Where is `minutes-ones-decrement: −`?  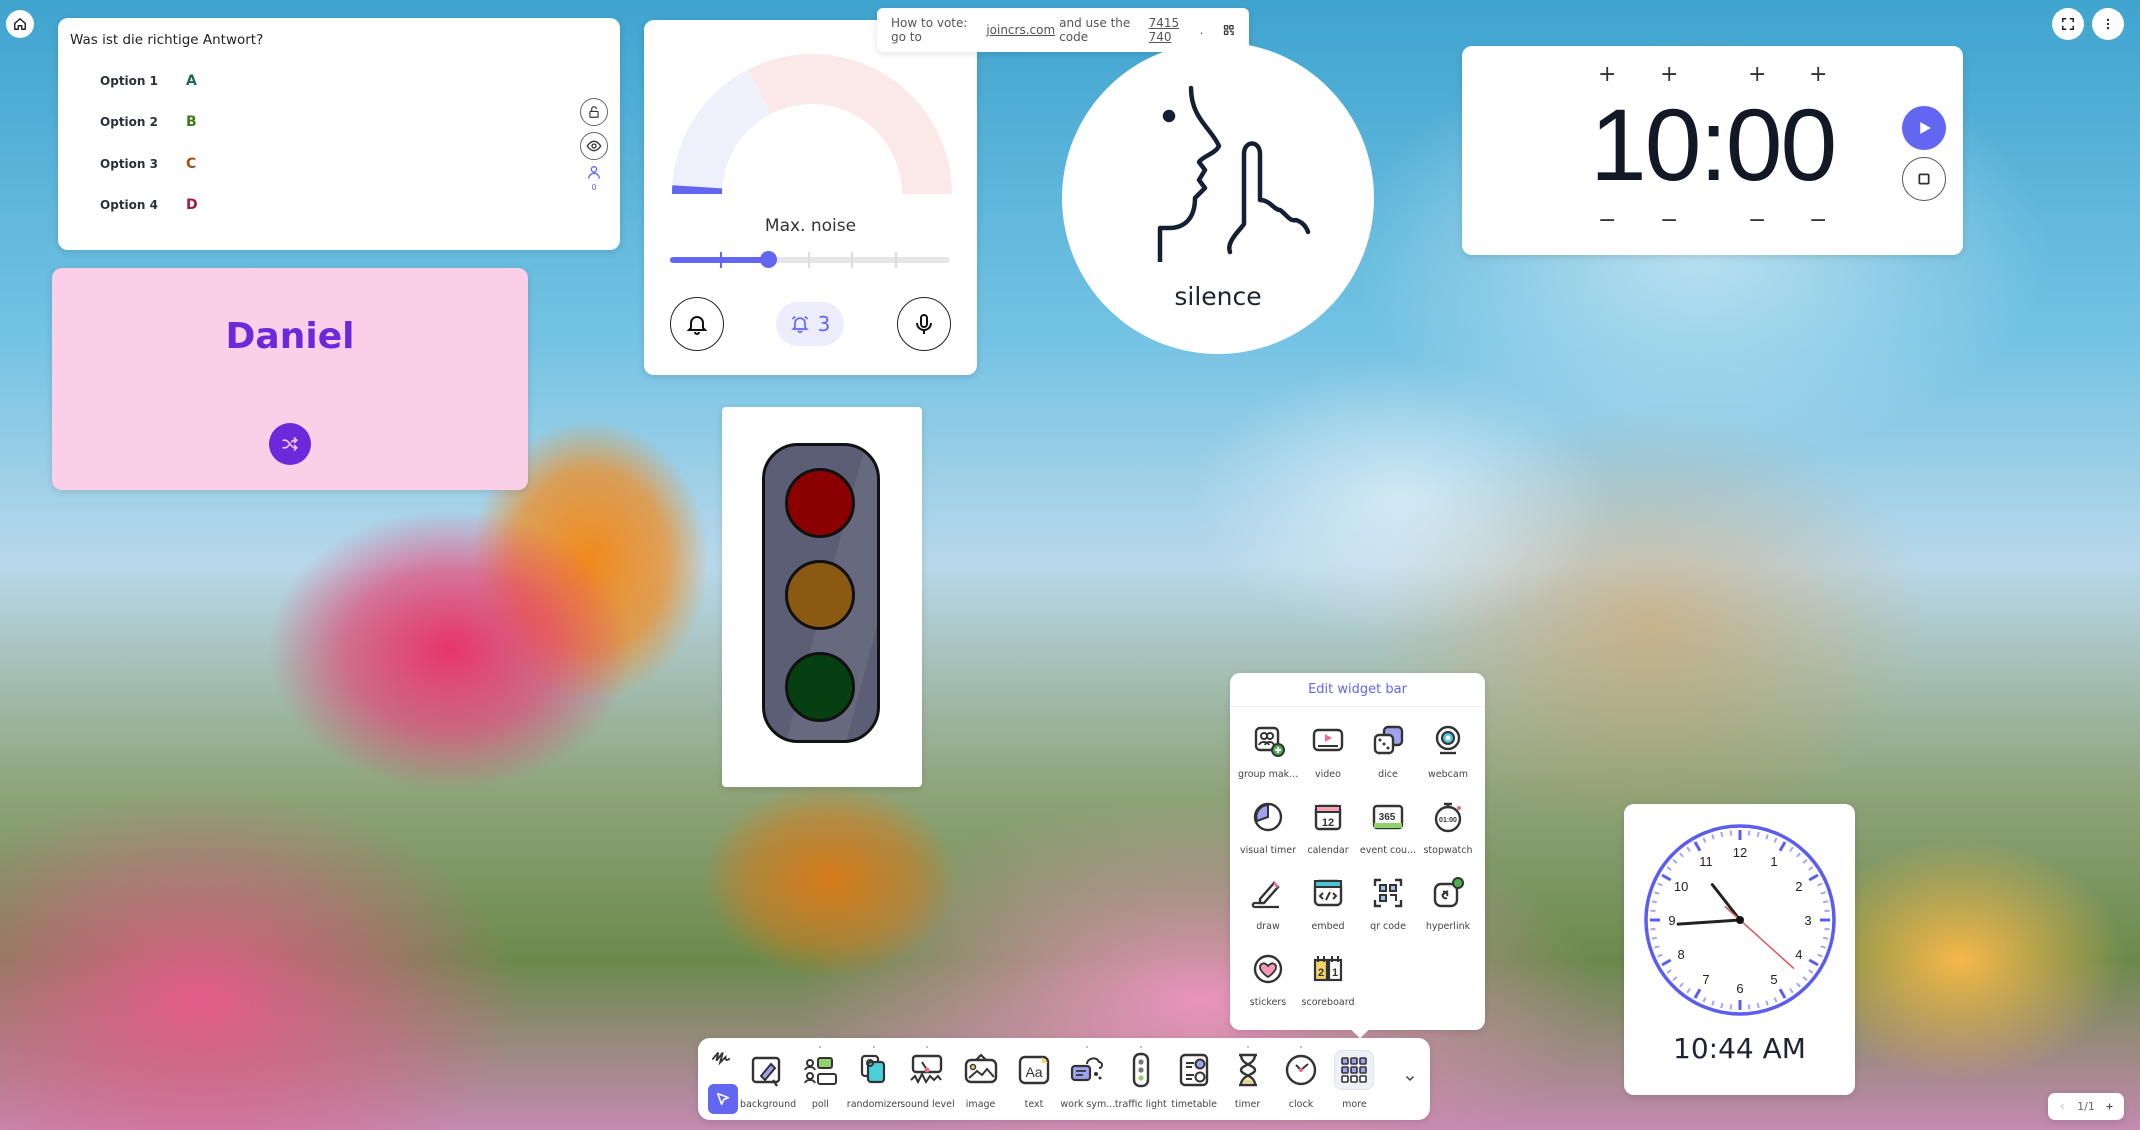
minutes-ones-decrement: − is located at coordinates (1818, 221).